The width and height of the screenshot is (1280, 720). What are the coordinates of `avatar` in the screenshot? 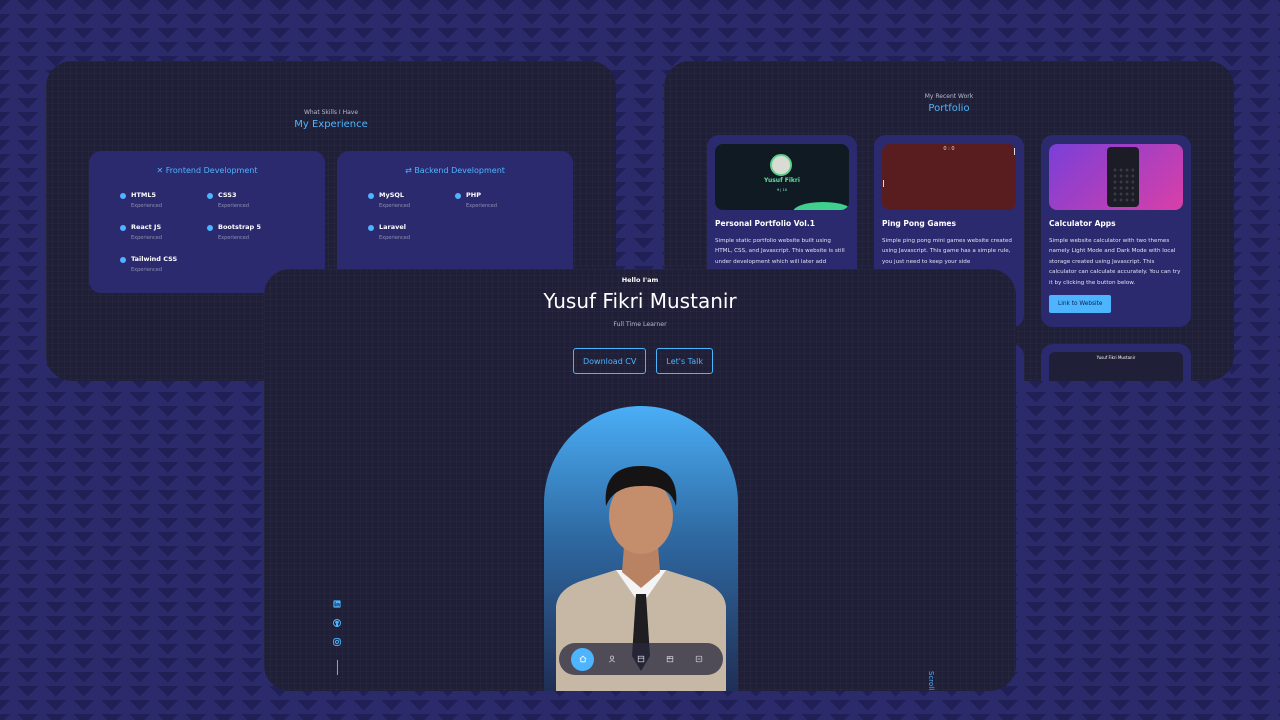 It's located at (781, 165).